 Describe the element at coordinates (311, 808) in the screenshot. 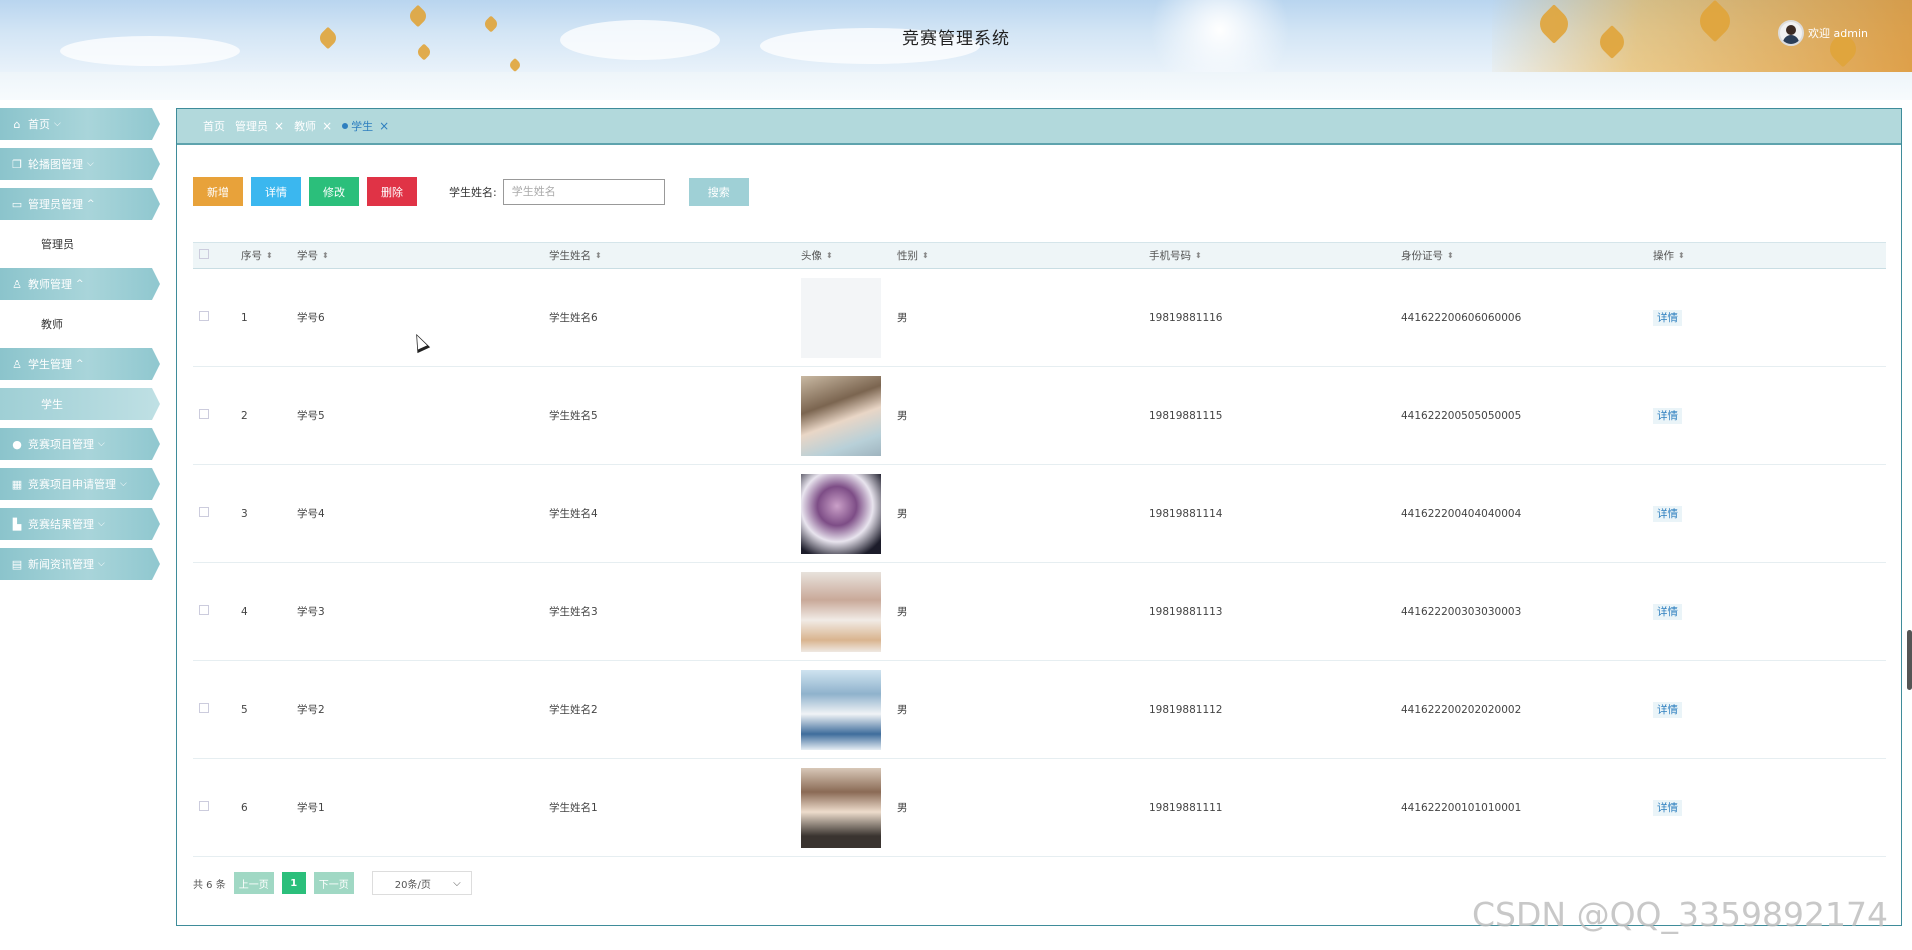

I see `cell-student-no: 学号1` at that location.